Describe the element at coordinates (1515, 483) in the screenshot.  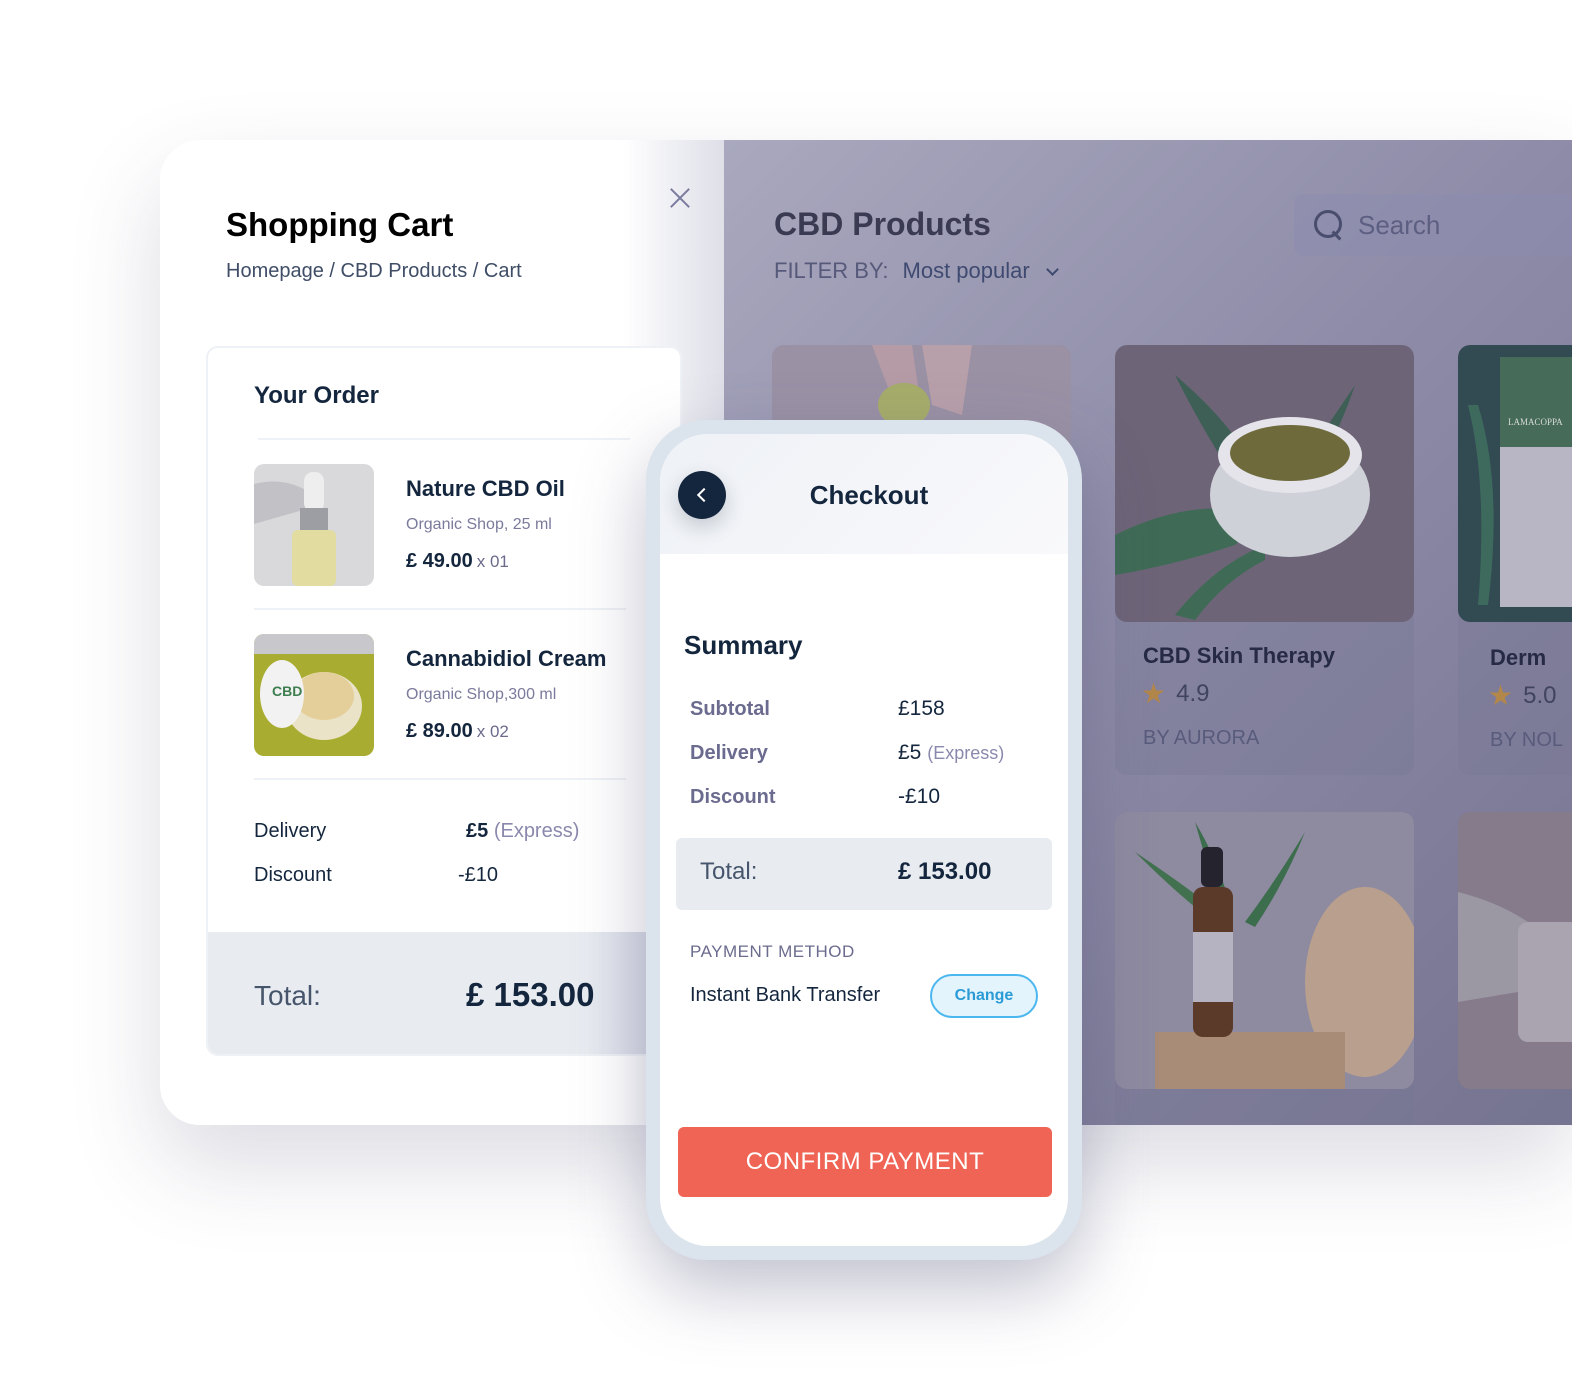
I see `product-image-hemp-extract: LAMACOPPA` at that location.